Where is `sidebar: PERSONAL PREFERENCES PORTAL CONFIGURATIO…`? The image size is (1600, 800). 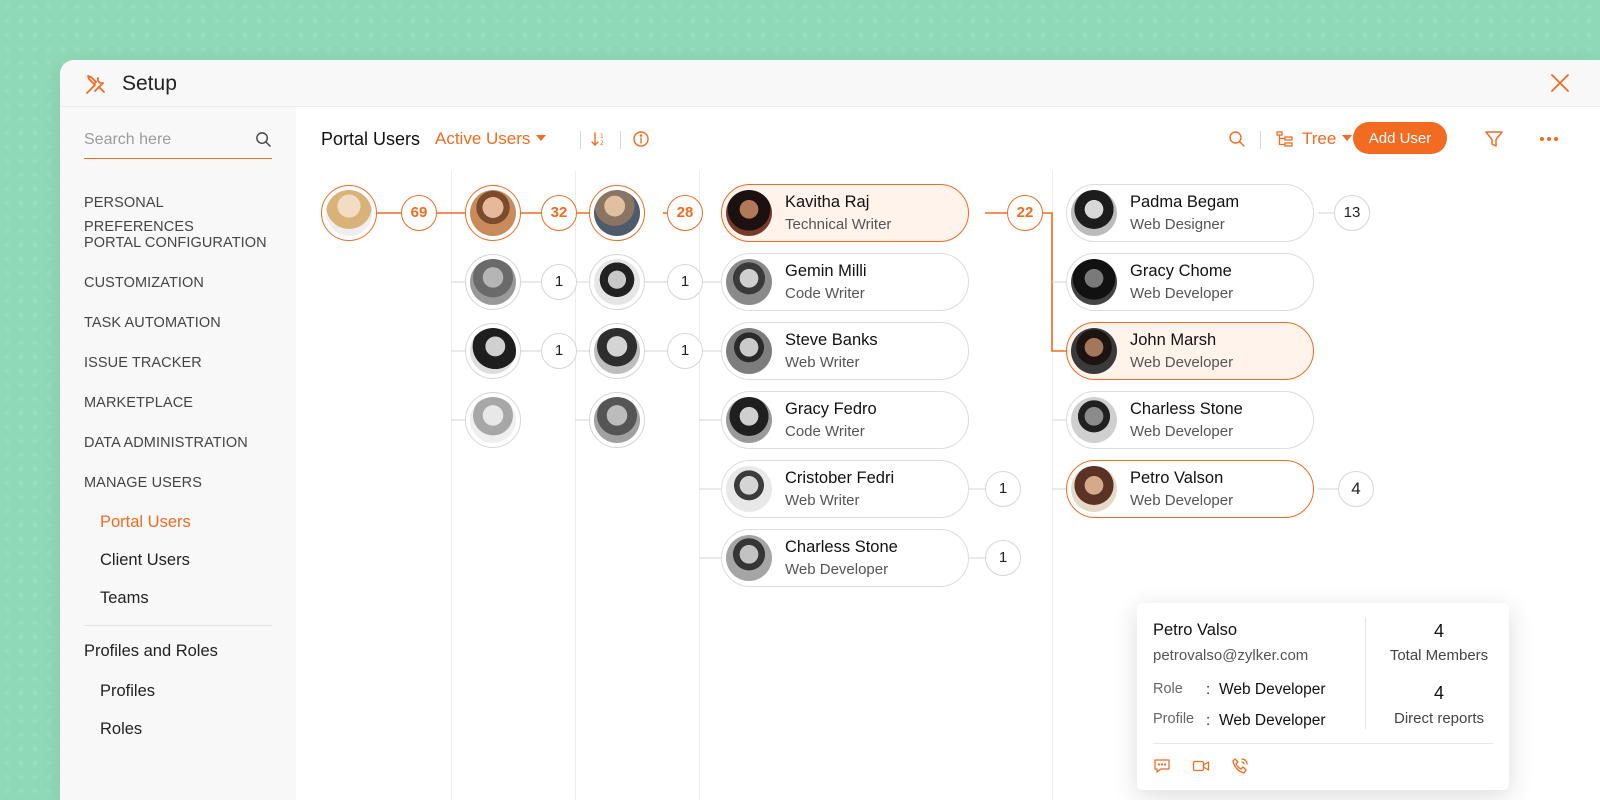 sidebar: PERSONAL PREFERENCES PORTAL CONFIGURATIO… is located at coordinates (178, 453).